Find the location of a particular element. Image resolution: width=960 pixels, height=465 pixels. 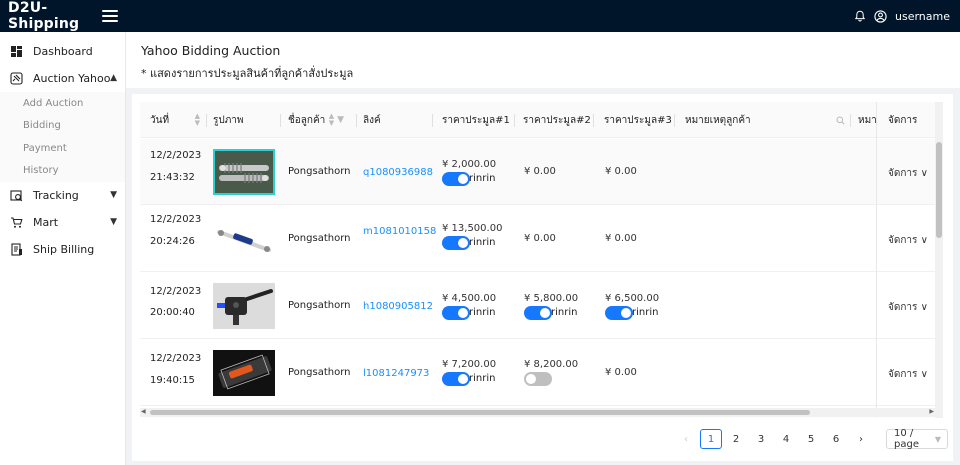

column-header-label: วันที่ is located at coordinates (160, 120).